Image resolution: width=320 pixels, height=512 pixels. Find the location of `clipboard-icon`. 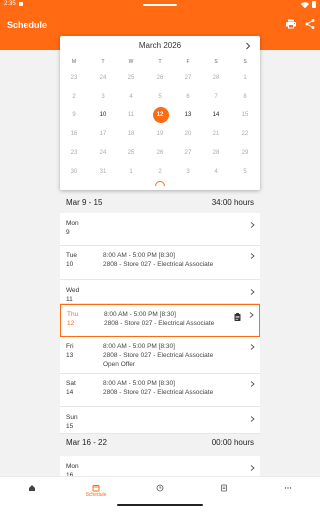

clipboard-icon is located at coordinates (237, 317).